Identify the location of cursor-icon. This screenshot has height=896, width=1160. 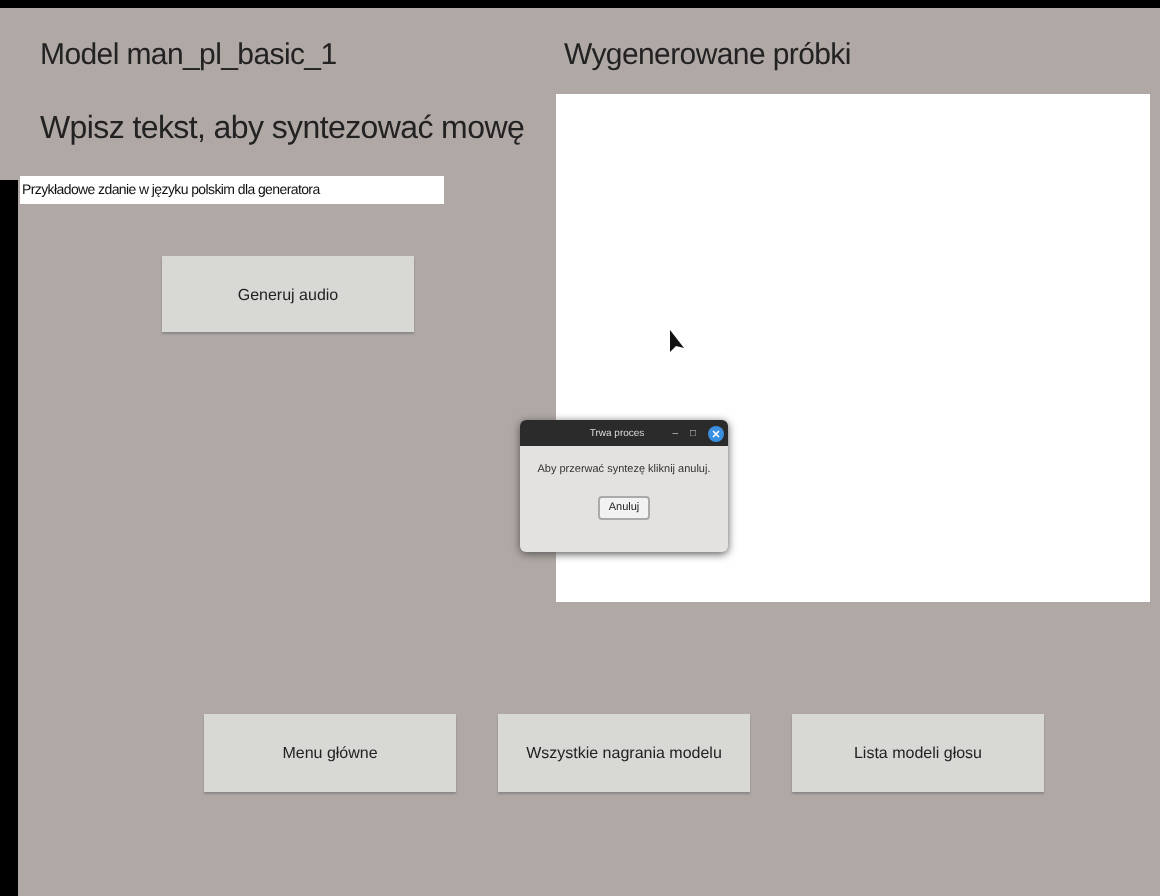
(678, 342).